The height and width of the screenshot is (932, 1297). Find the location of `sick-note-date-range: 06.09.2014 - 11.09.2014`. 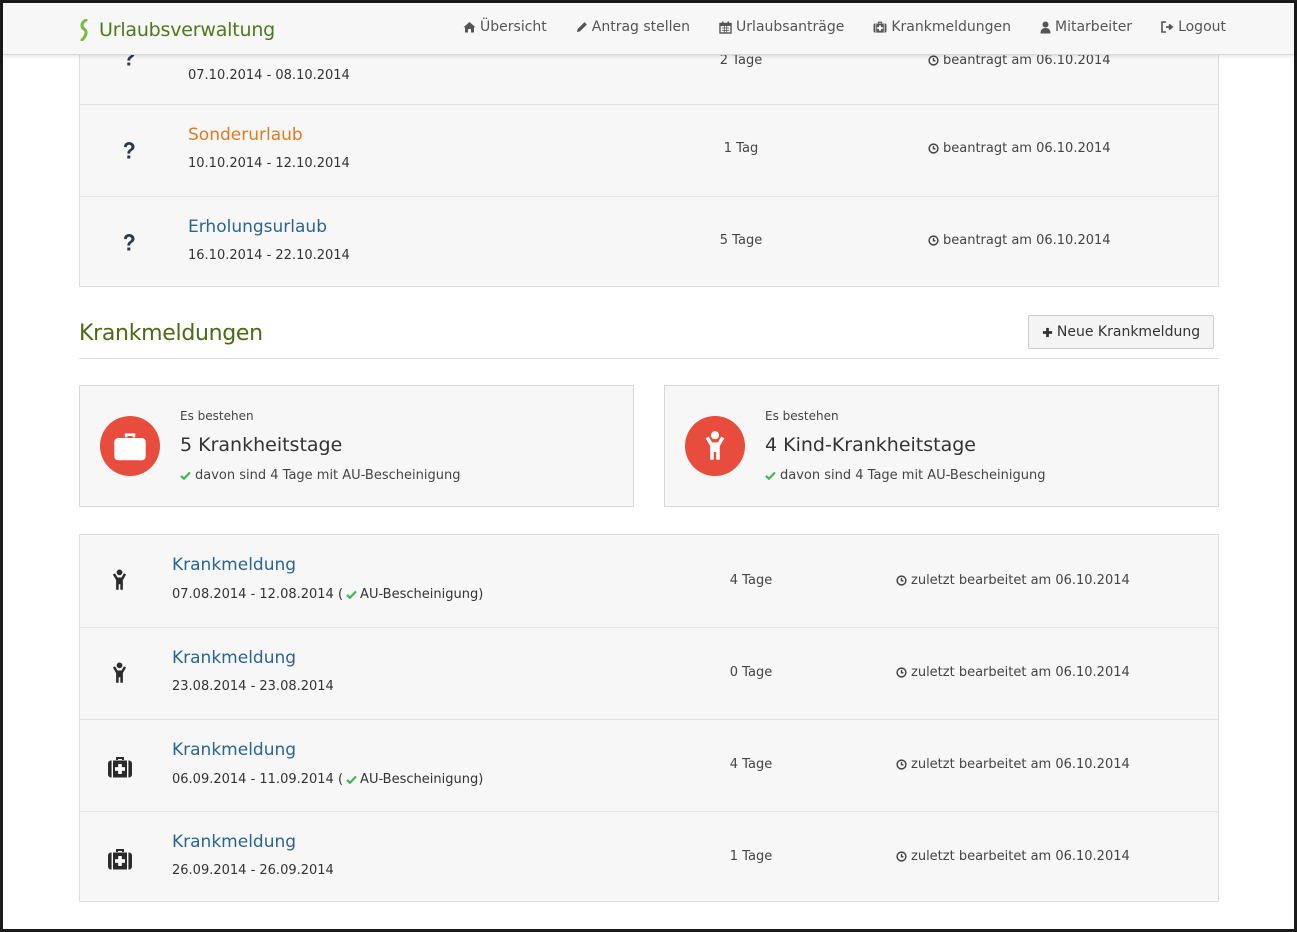

sick-note-date-range: 06.09.2014 - 11.09.2014 is located at coordinates (253, 779).